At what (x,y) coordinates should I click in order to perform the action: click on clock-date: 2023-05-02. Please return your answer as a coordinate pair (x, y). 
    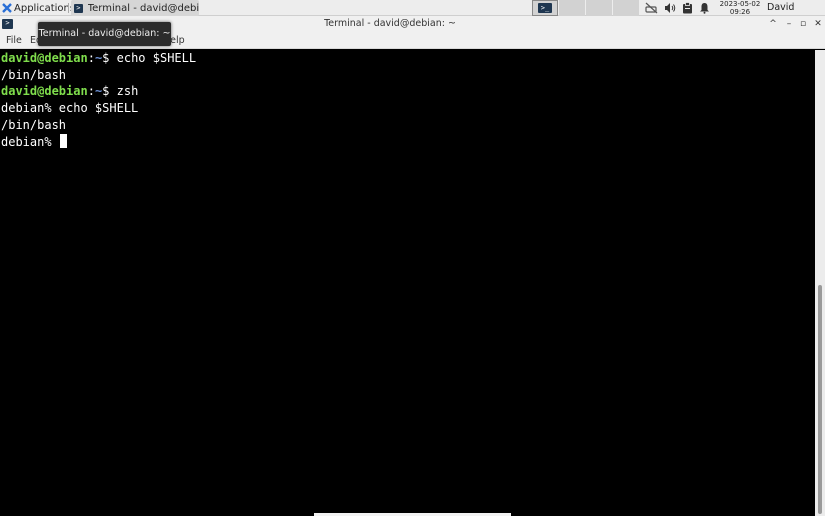
    Looking at the image, I should click on (740, 4).